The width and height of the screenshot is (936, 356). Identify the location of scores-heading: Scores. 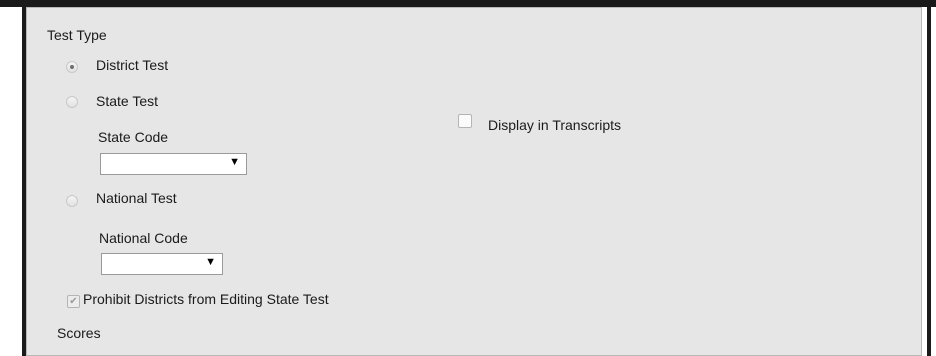
(79, 333).